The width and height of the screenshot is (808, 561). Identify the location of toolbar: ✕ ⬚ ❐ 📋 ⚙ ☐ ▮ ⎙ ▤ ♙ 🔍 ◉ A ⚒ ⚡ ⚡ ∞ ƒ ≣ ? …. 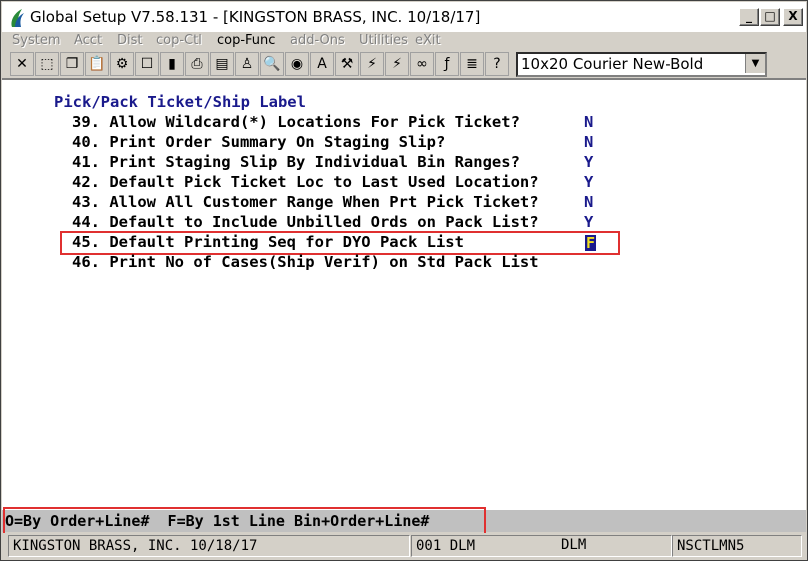
(404, 64).